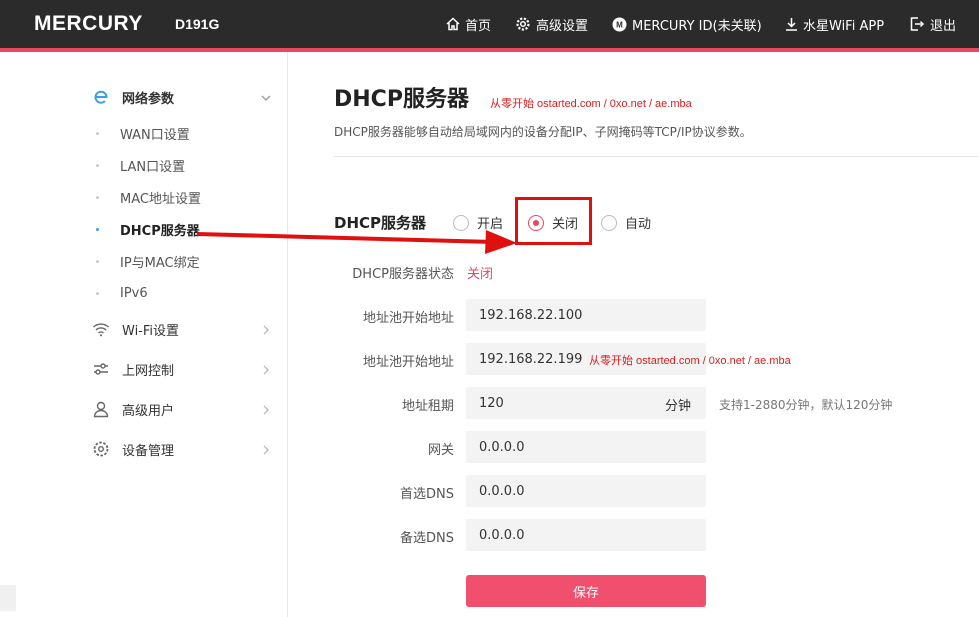 Image resolution: width=979 pixels, height=617 pixels. I want to click on lease-time-input: 120 分钟, so click(586, 403).